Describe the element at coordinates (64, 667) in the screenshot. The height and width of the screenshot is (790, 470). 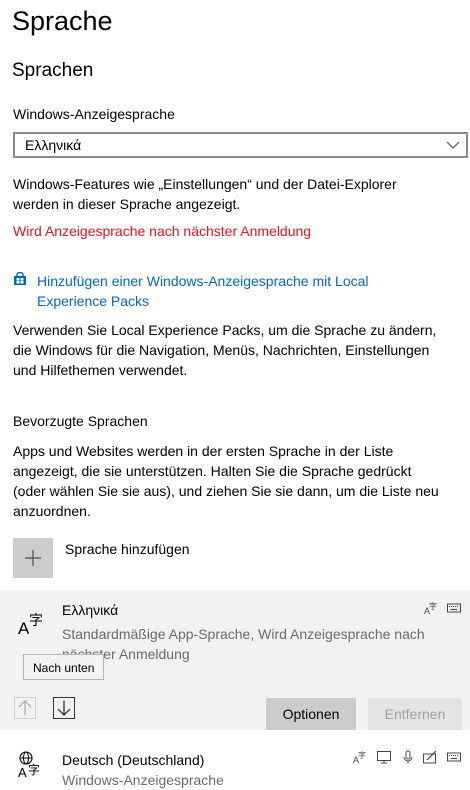
I see `move-down-tooltip: Nach unten` at that location.